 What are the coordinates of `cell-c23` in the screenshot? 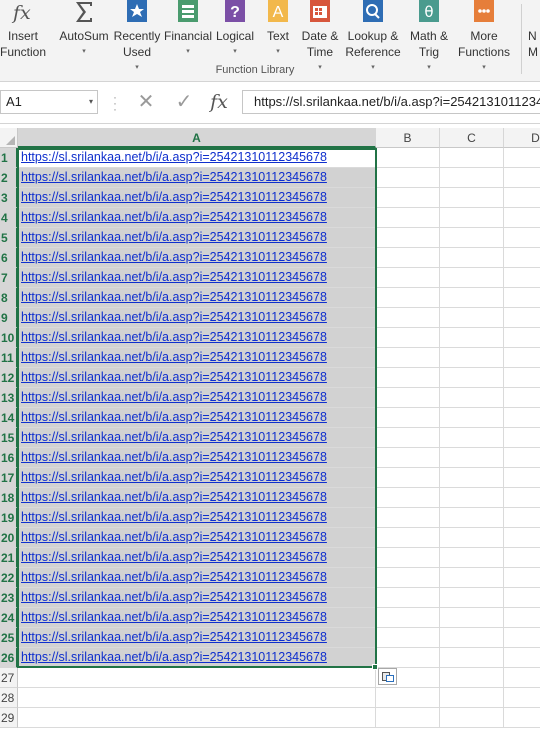 It's located at (472, 598).